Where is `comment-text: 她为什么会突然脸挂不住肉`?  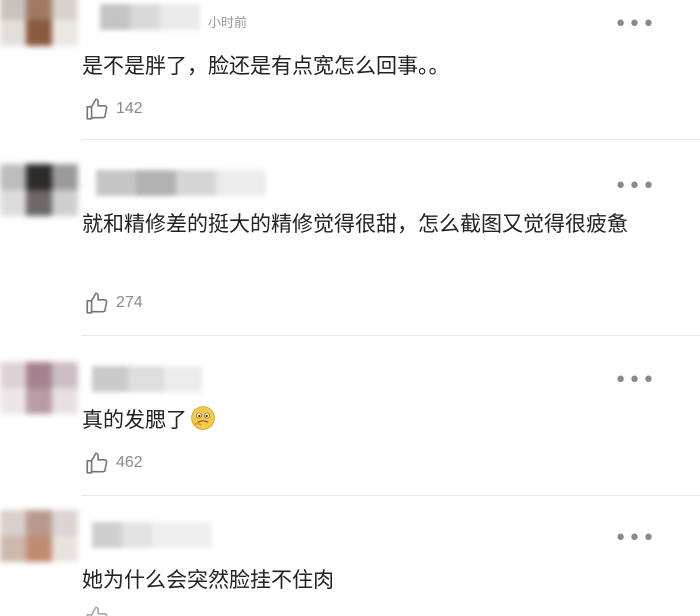 comment-text: 她为什么会突然脸挂不住肉 is located at coordinates (208, 580).